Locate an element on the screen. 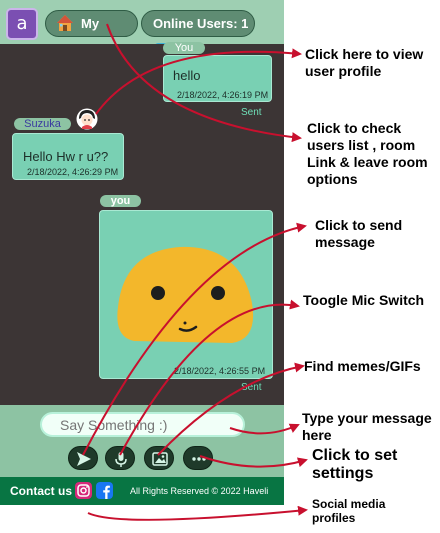  message-timestamp: 2/18/2022, 4:26:55 PM is located at coordinates (220, 371).